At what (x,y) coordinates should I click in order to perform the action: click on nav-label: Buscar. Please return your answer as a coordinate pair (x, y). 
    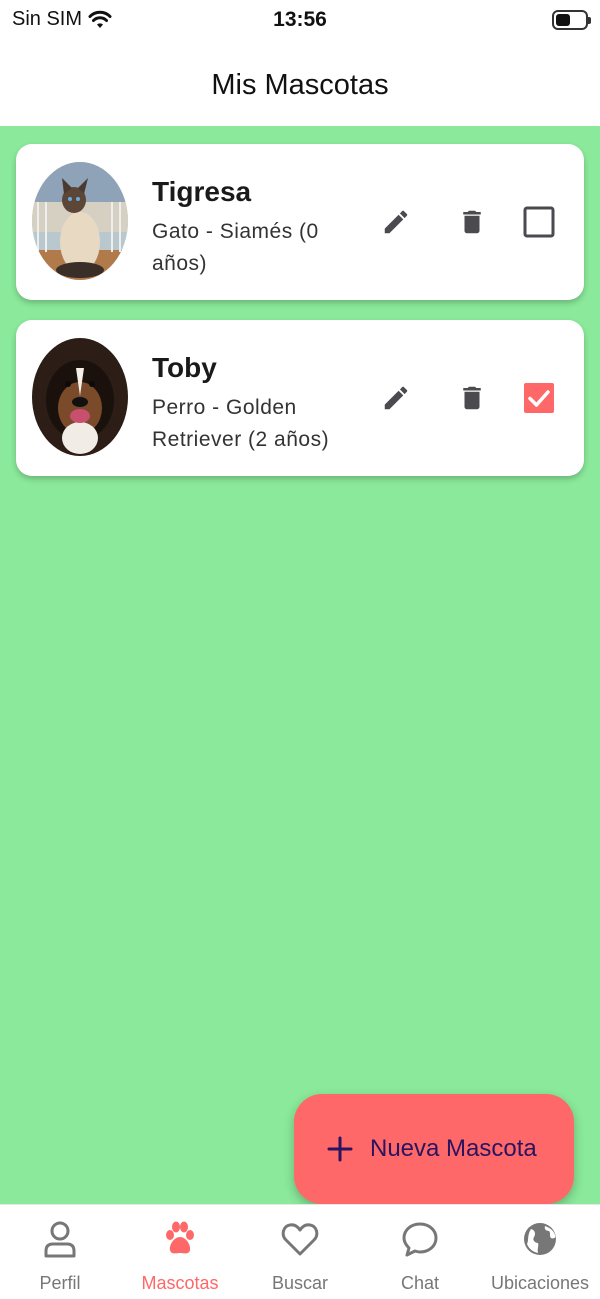
    Looking at the image, I should click on (300, 1283).